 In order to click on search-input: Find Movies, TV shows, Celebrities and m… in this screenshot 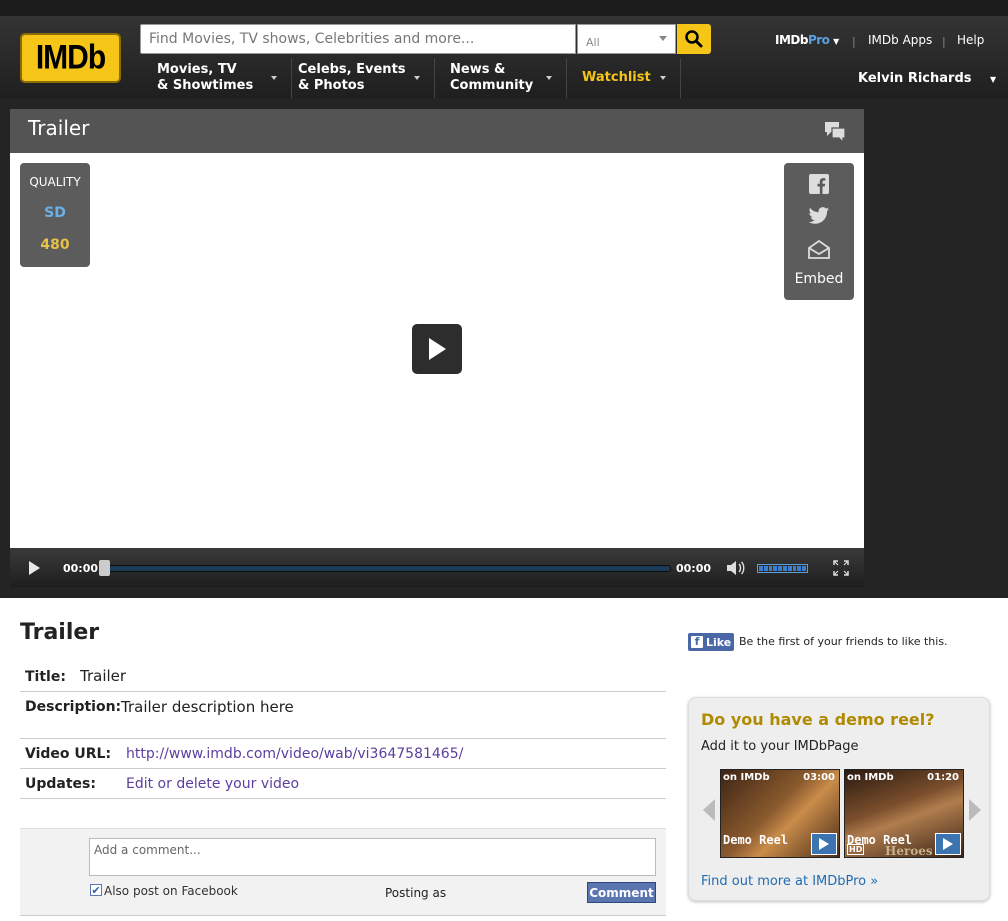, I will do `click(358, 39)`.